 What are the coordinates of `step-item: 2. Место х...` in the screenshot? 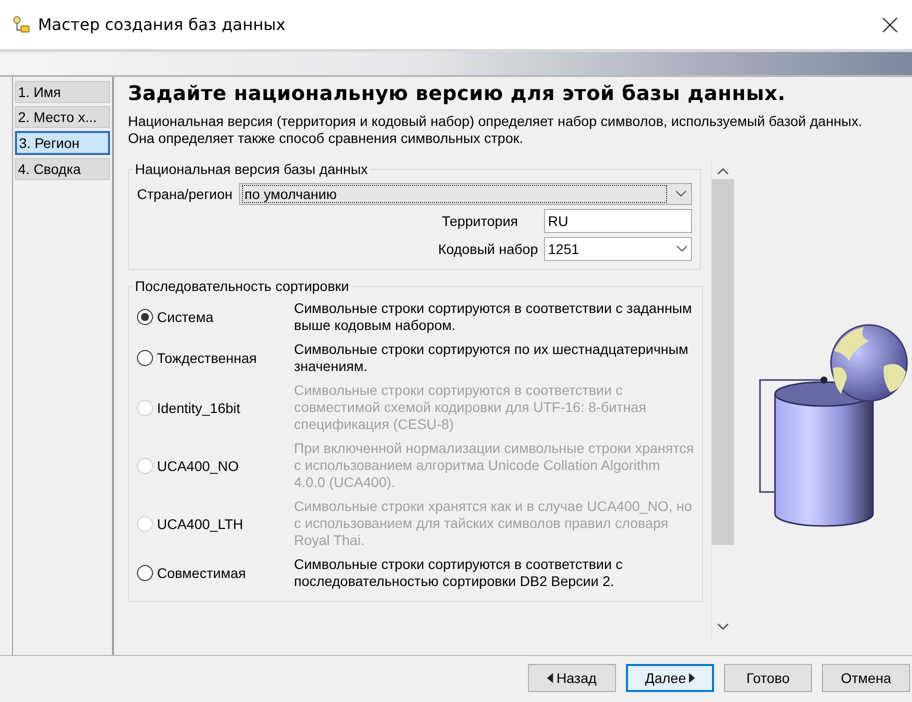 It's located at (62, 117).